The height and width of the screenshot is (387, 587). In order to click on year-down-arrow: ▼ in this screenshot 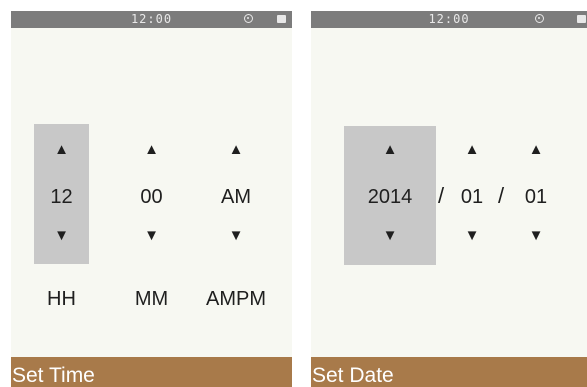, I will do `click(390, 235)`.